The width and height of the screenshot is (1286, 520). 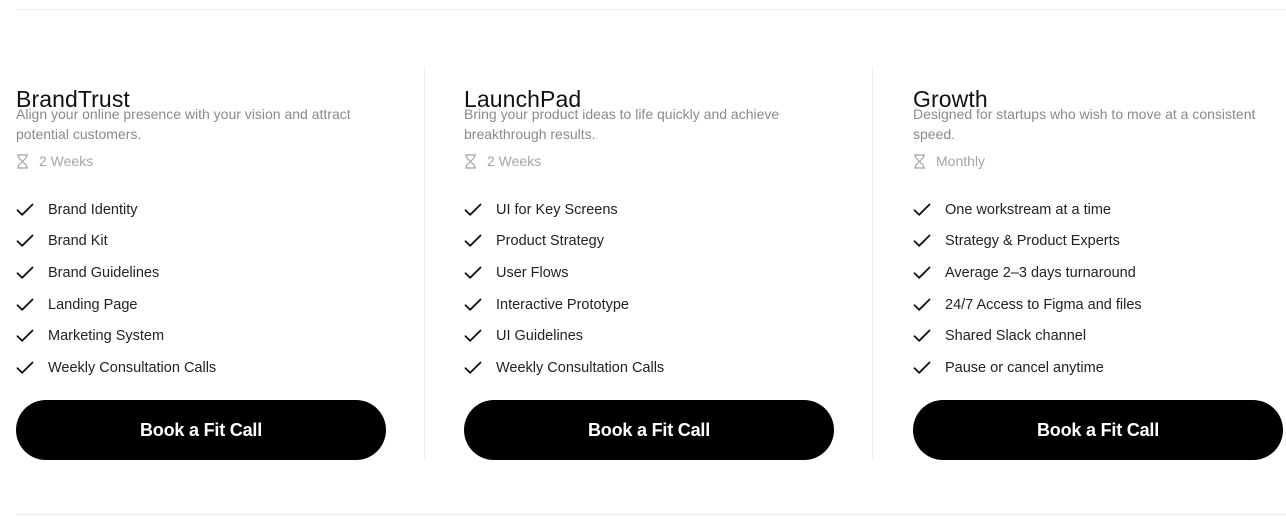 I want to click on feature-item: UI Guidelines, so click(x=564, y=336).